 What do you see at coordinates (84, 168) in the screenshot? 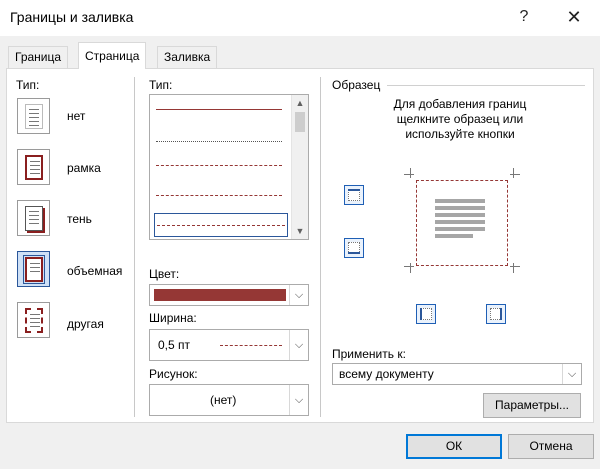
I see `setting-box-label: рамка` at bounding box center [84, 168].